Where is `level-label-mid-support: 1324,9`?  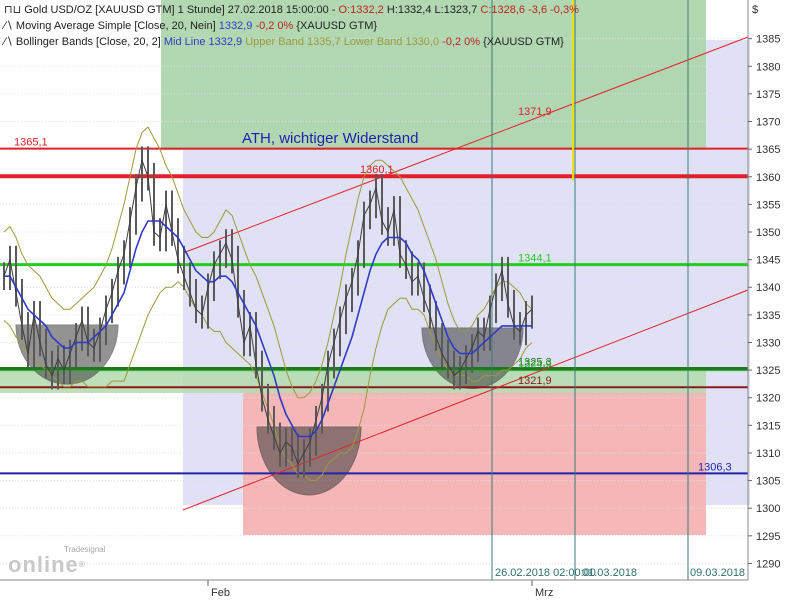 level-label-mid-support: 1324,9 is located at coordinates (535, 365).